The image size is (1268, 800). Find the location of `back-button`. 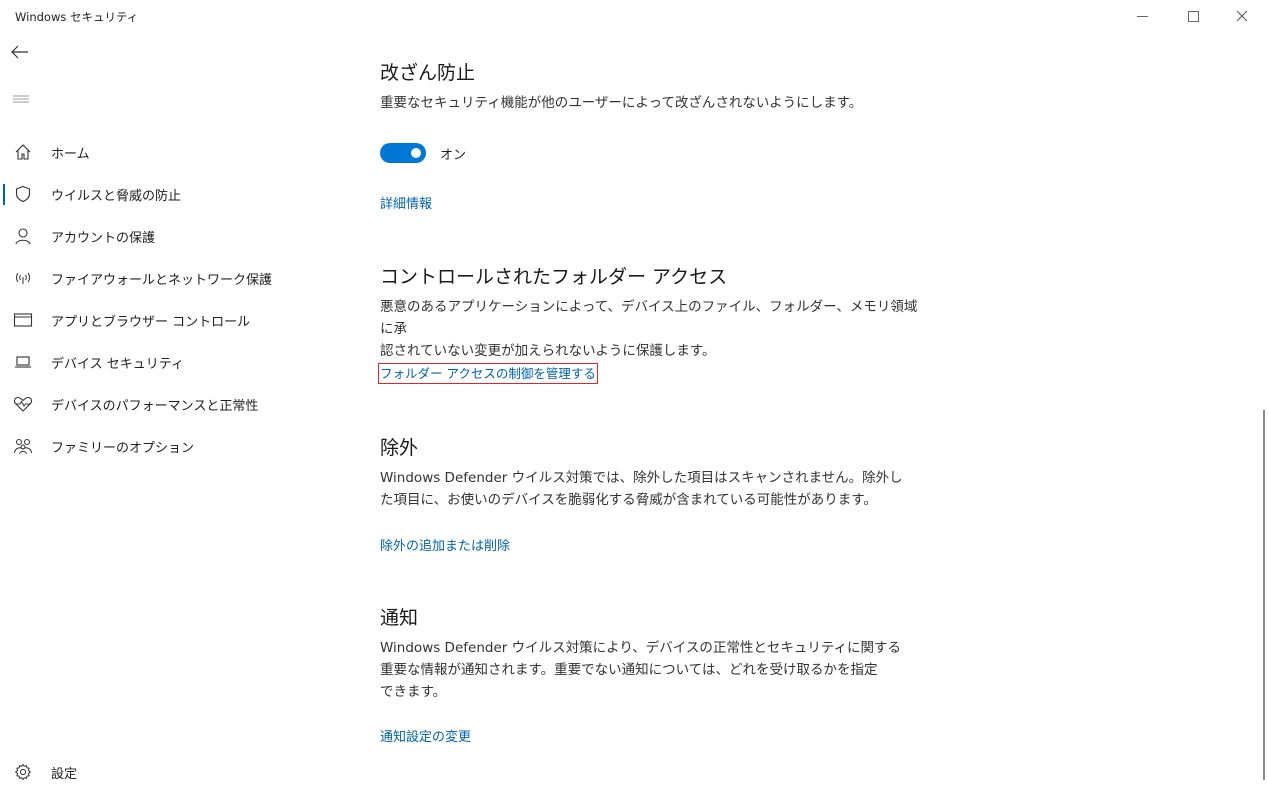

back-button is located at coordinates (20, 52).